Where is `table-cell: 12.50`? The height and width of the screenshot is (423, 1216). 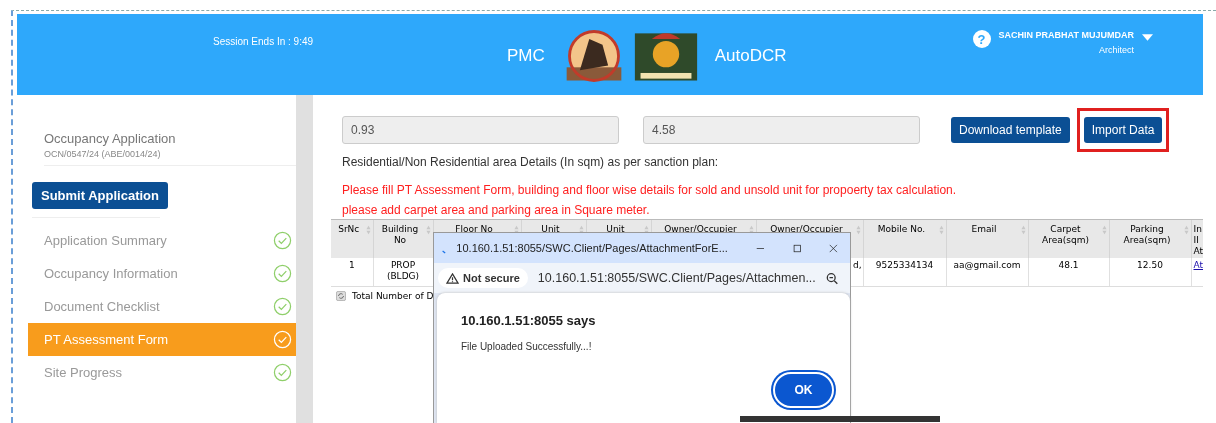
table-cell: 12.50 is located at coordinates (1150, 265).